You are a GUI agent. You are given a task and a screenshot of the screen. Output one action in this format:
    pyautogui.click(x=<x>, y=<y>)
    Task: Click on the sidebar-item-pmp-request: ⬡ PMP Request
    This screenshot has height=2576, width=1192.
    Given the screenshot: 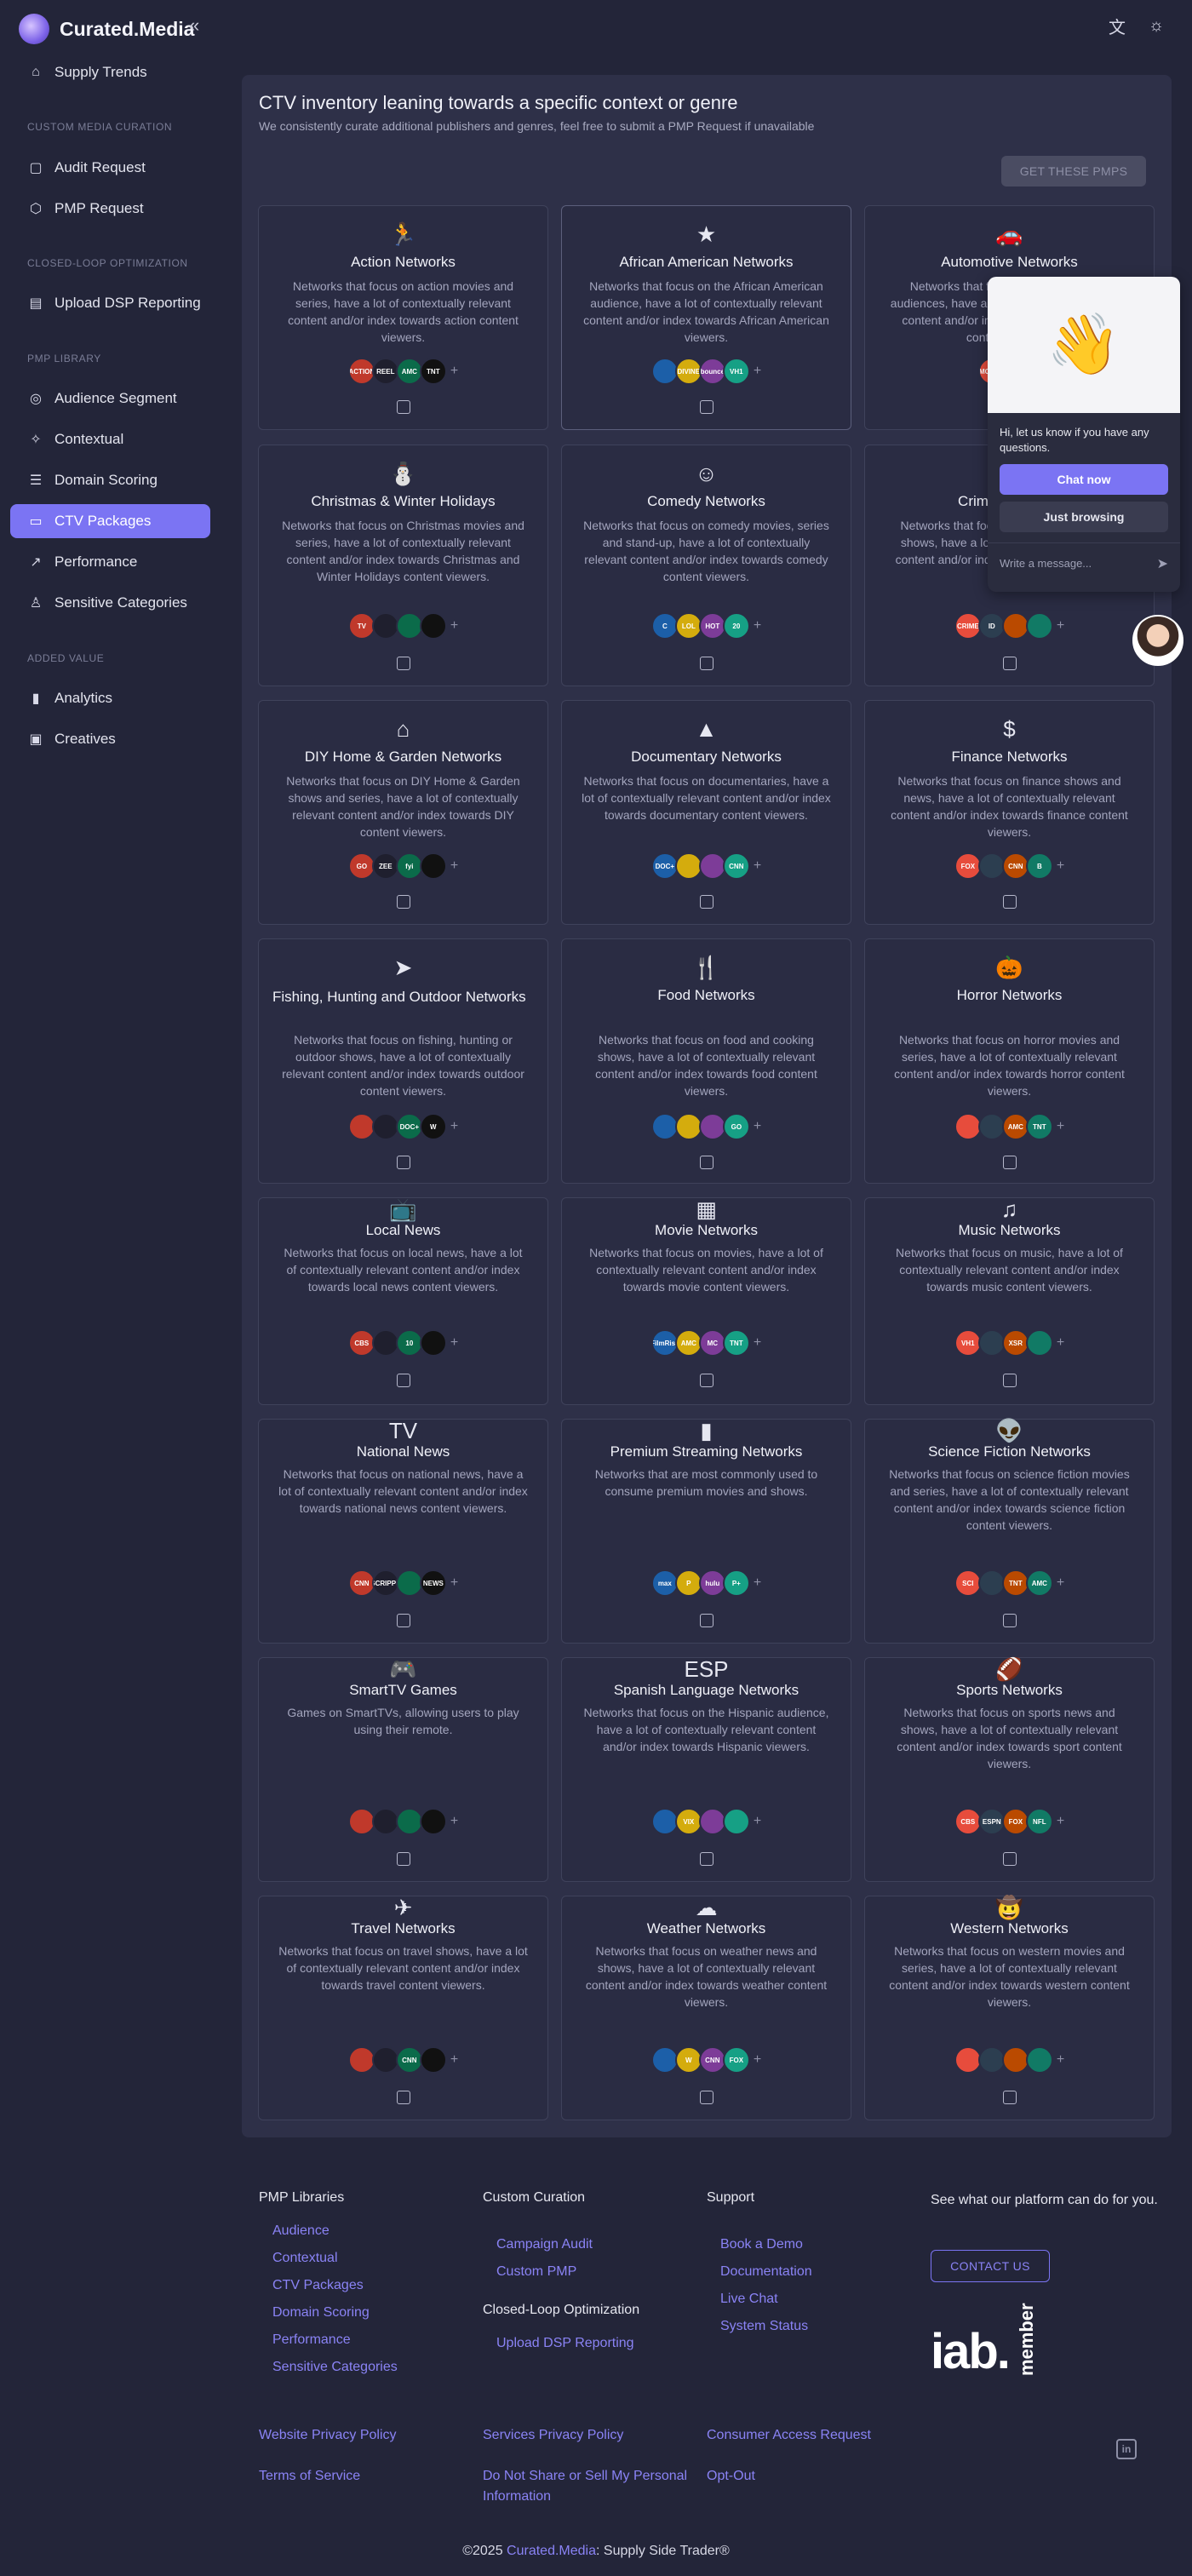 What is the action you would take?
    pyautogui.click(x=110, y=209)
    